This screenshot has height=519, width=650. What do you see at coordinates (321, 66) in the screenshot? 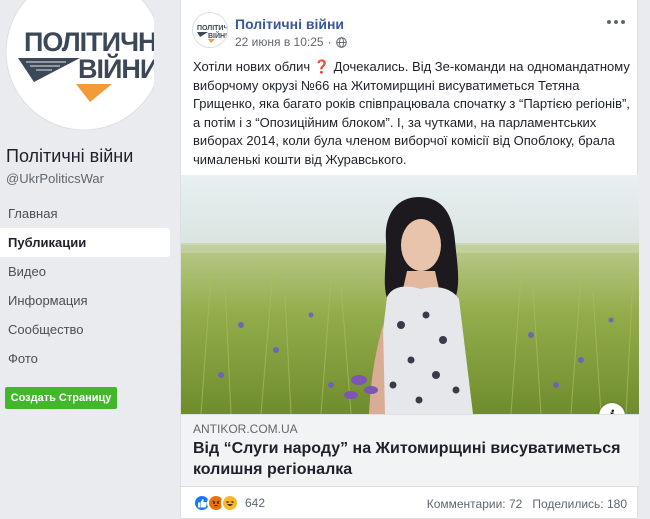
I see `question-emoji-icon: ❓` at bounding box center [321, 66].